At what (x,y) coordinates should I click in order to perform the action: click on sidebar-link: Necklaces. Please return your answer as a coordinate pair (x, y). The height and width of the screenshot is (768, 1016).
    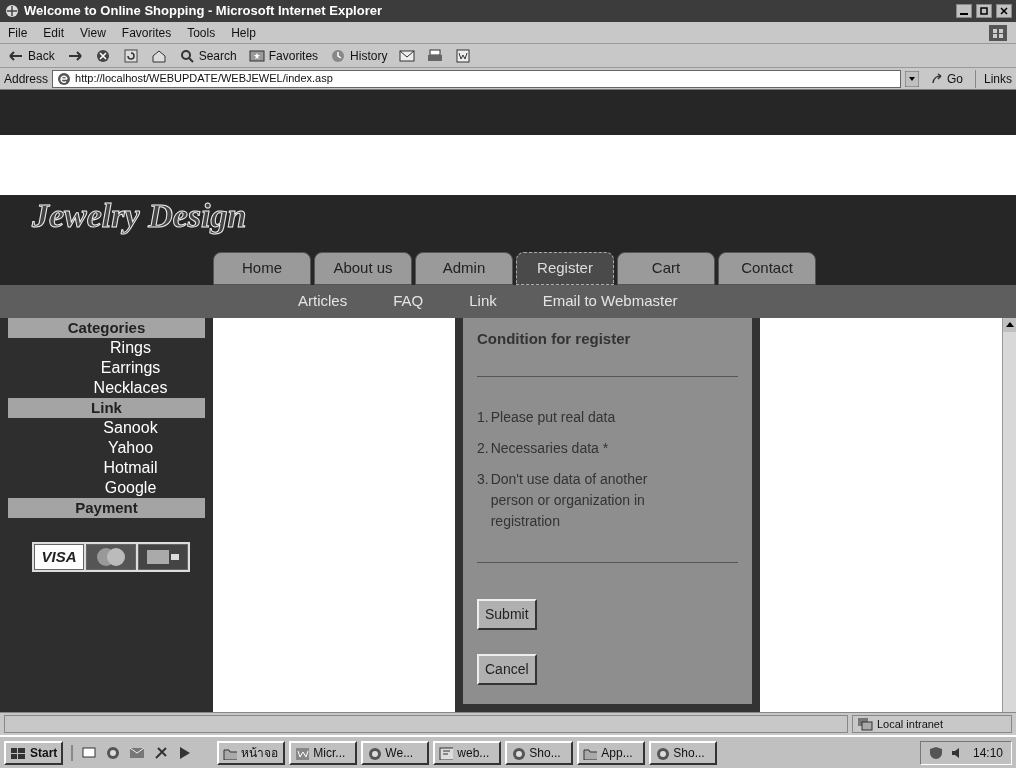
    Looking at the image, I should click on (130, 388).